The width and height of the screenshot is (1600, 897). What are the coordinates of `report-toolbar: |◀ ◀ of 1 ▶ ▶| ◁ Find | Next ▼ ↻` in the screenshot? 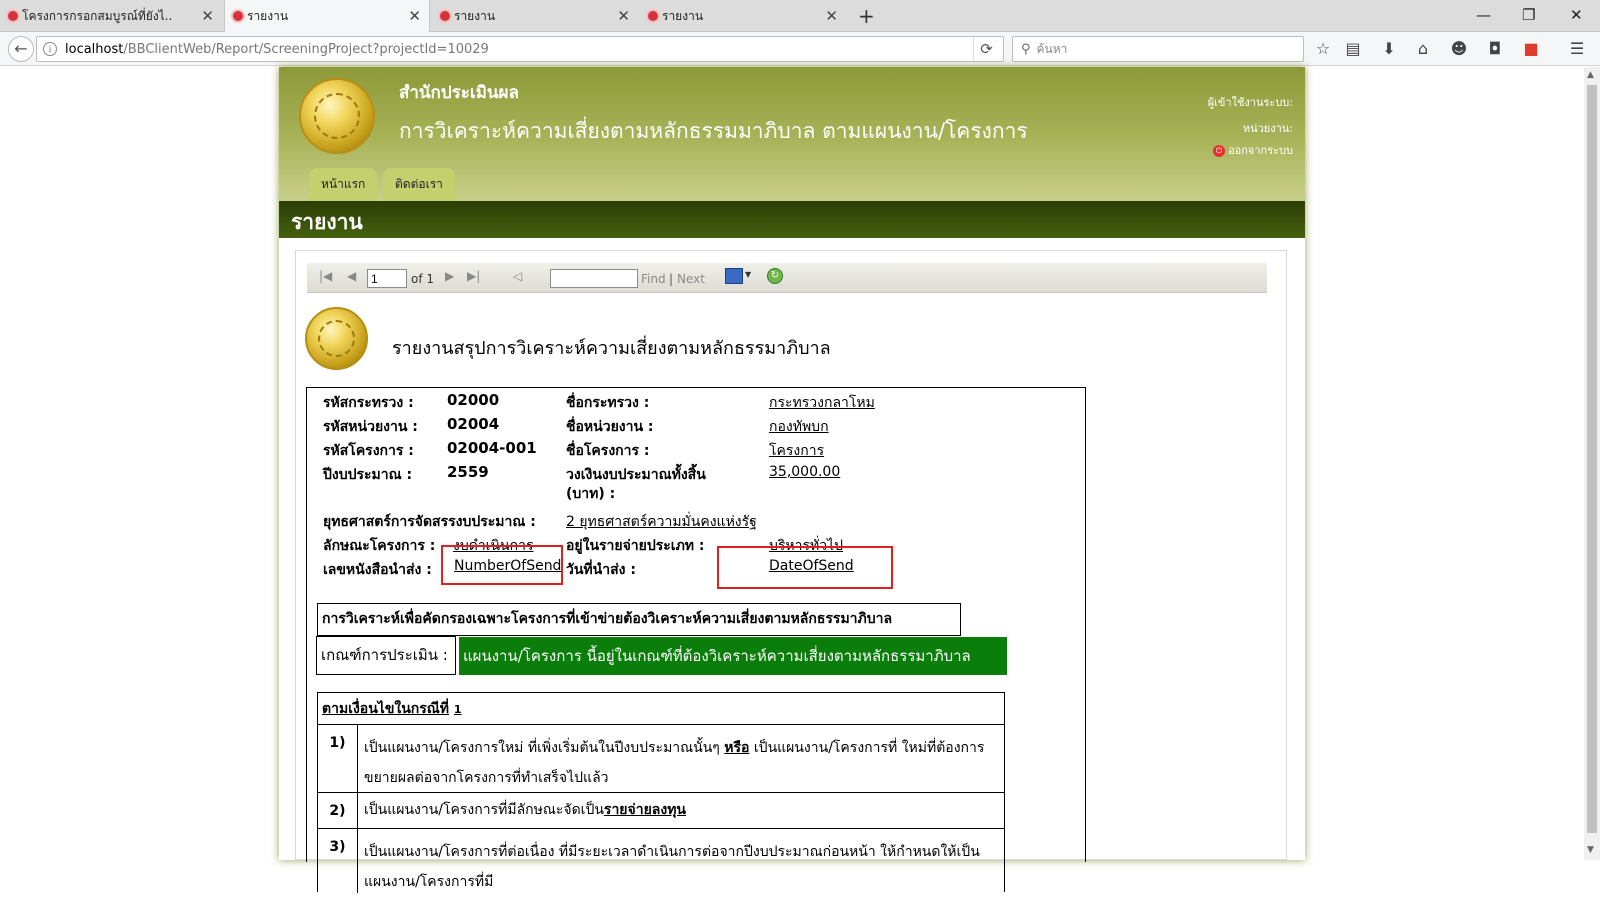 It's located at (787, 278).